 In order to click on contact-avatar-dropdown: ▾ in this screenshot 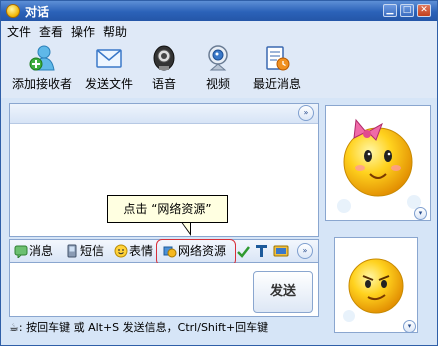, I will do `click(420, 213)`.